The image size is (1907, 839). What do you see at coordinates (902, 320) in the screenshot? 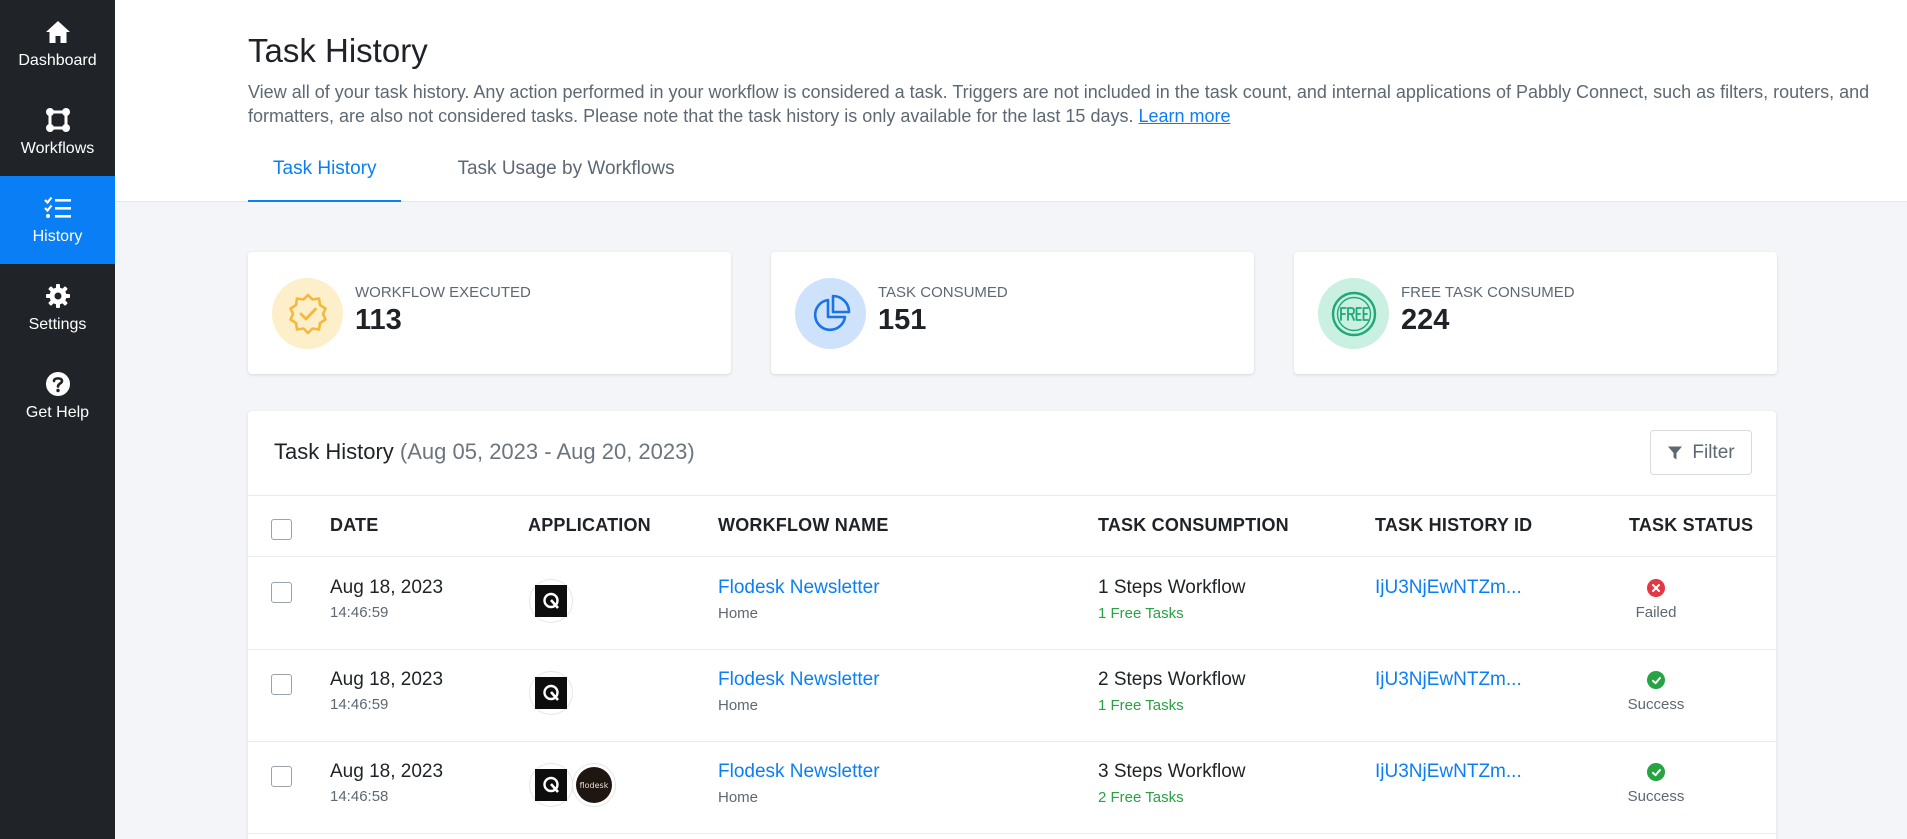
I see `stat-value: 151` at bounding box center [902, 320].